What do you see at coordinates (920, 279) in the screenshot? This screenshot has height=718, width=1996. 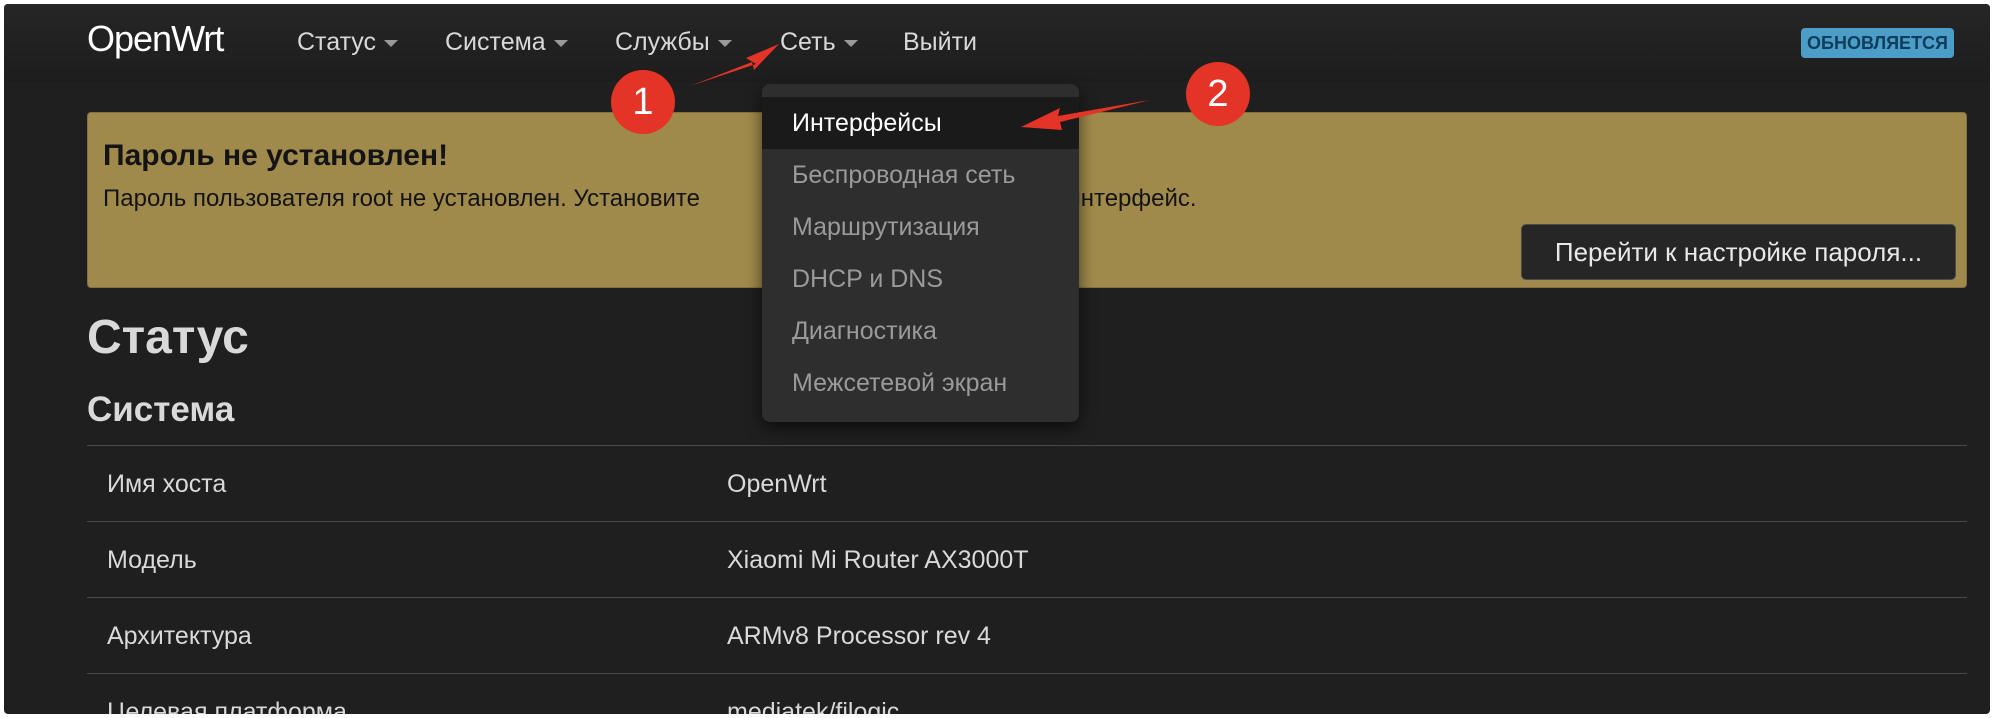 I see `menu-item-dhcp-dns: DHCP и DNS` at bounding box center [920, 279].